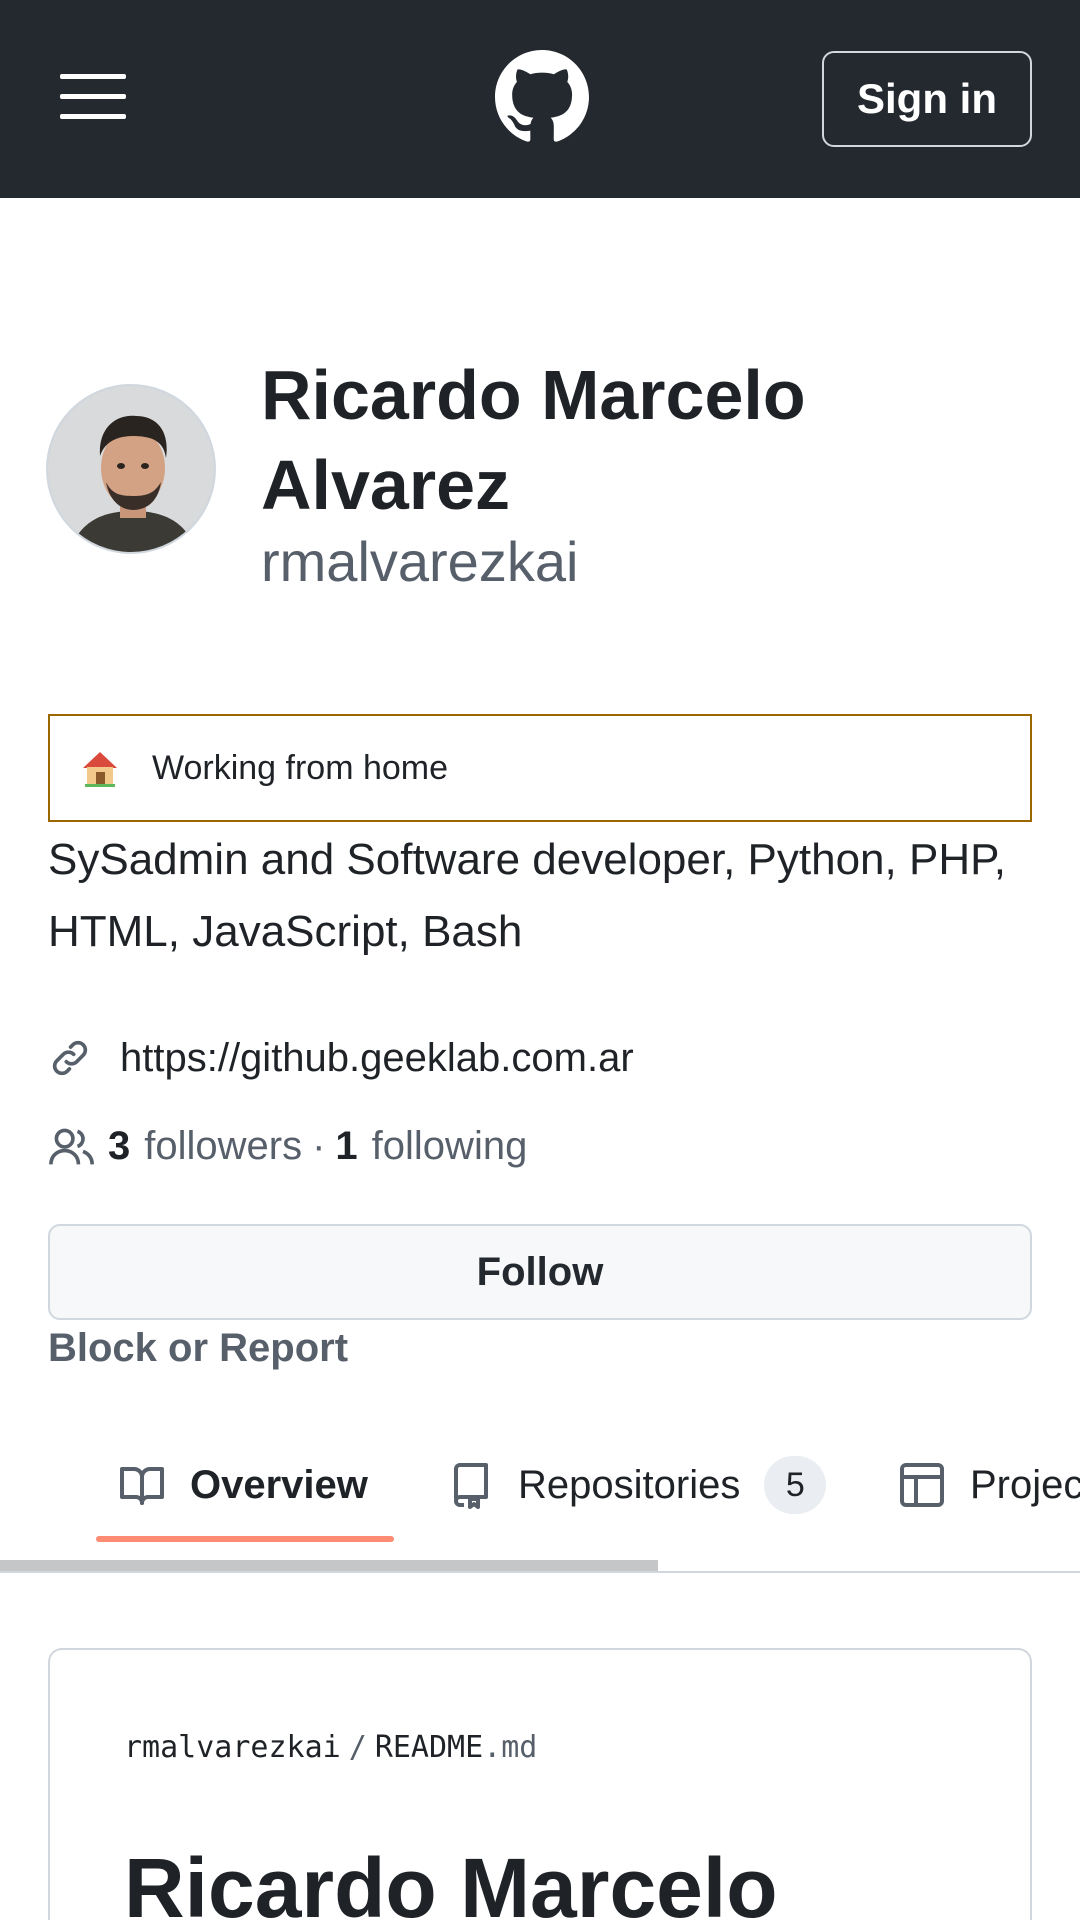  I want to click on followers-count: 3, so click(119, 1146).